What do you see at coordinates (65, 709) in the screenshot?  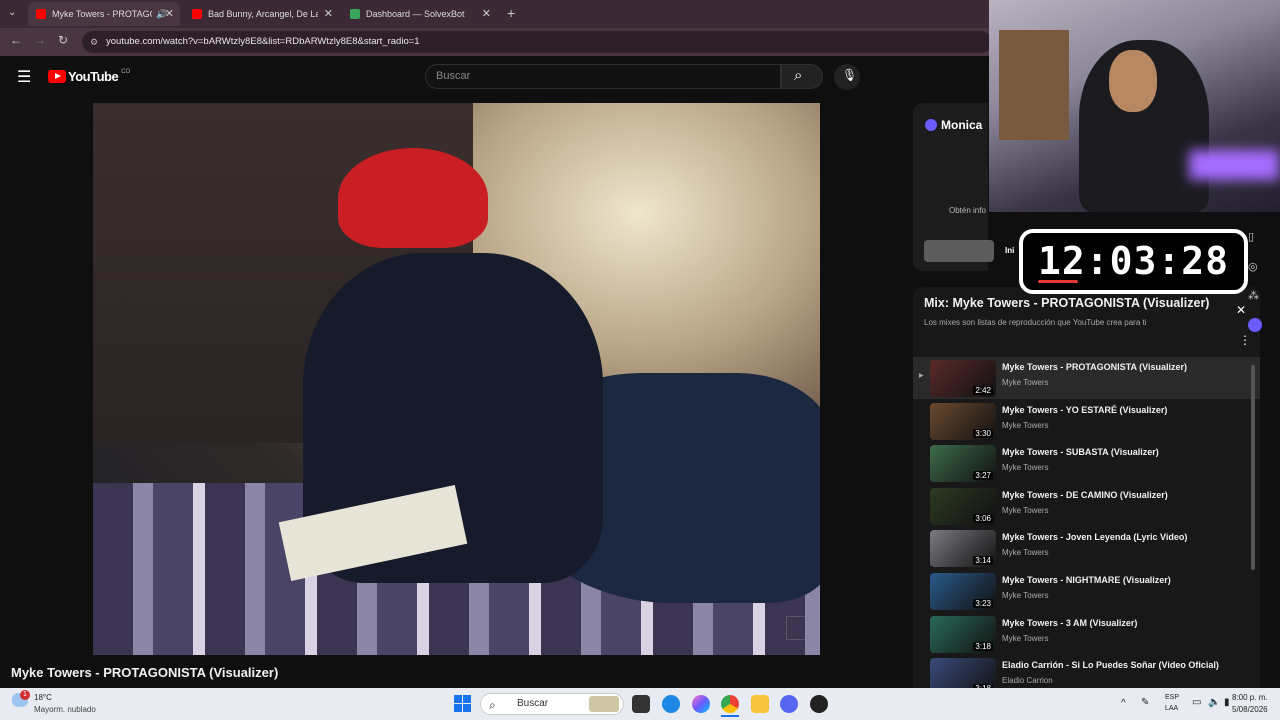 I see `weather-desc: Mayorm. nublado` at bounding box center [65, 709].